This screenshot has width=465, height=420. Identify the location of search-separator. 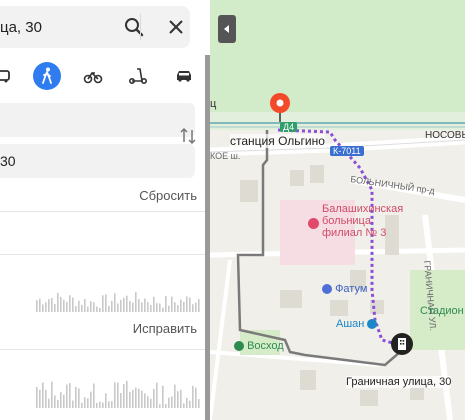
(140, 27).